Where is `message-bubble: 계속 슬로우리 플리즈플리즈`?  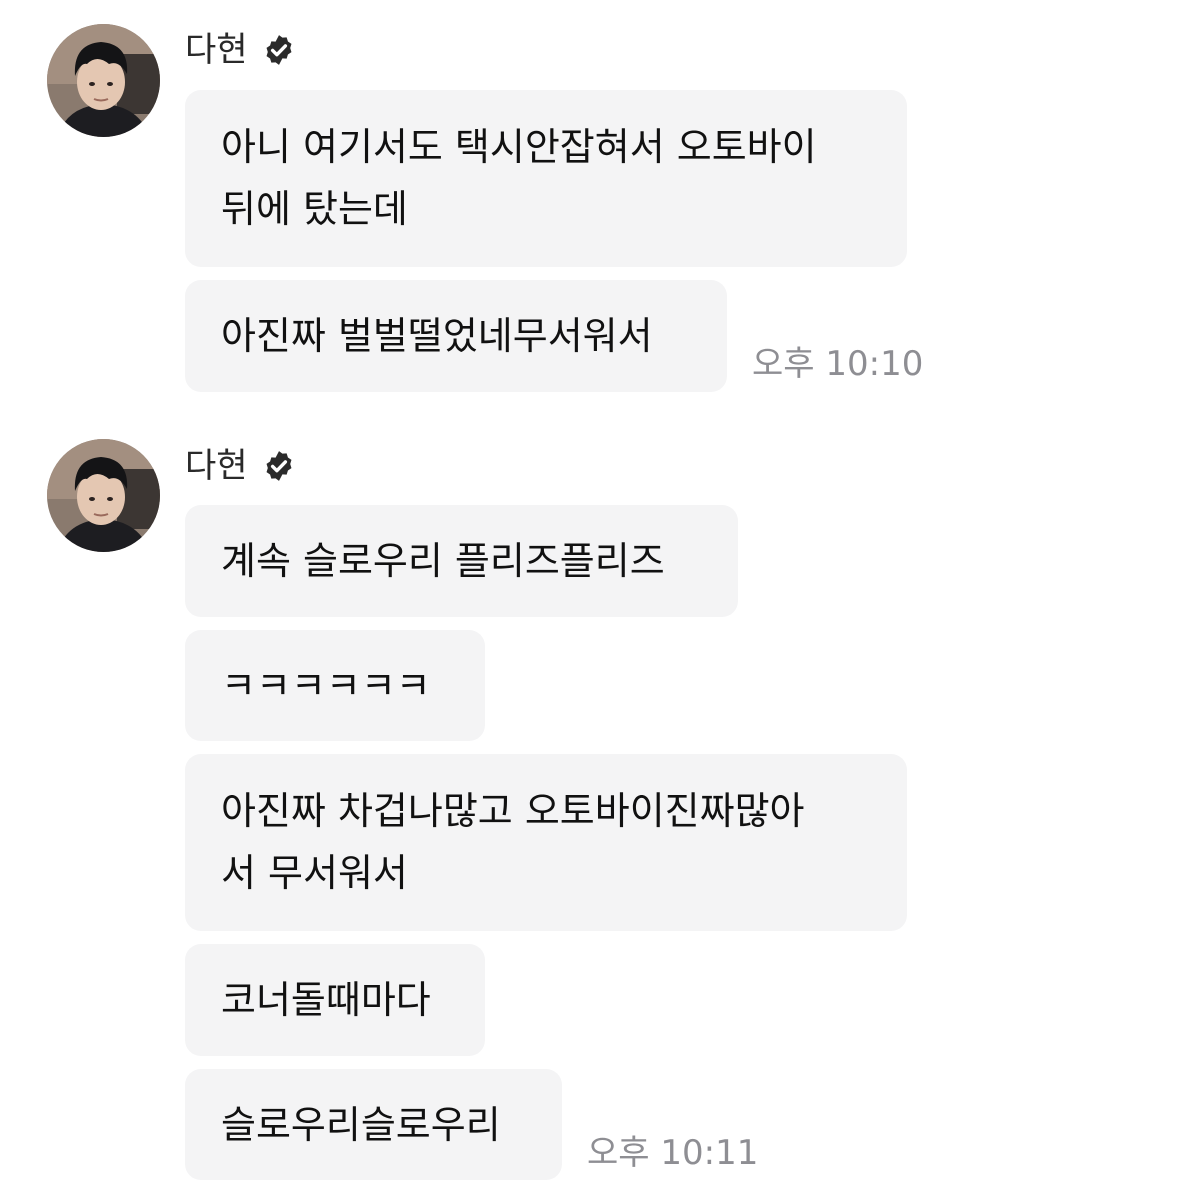 message-bubble: 계속 슬로우리 플리즈플리즈 is located at coordinates (461, 561).